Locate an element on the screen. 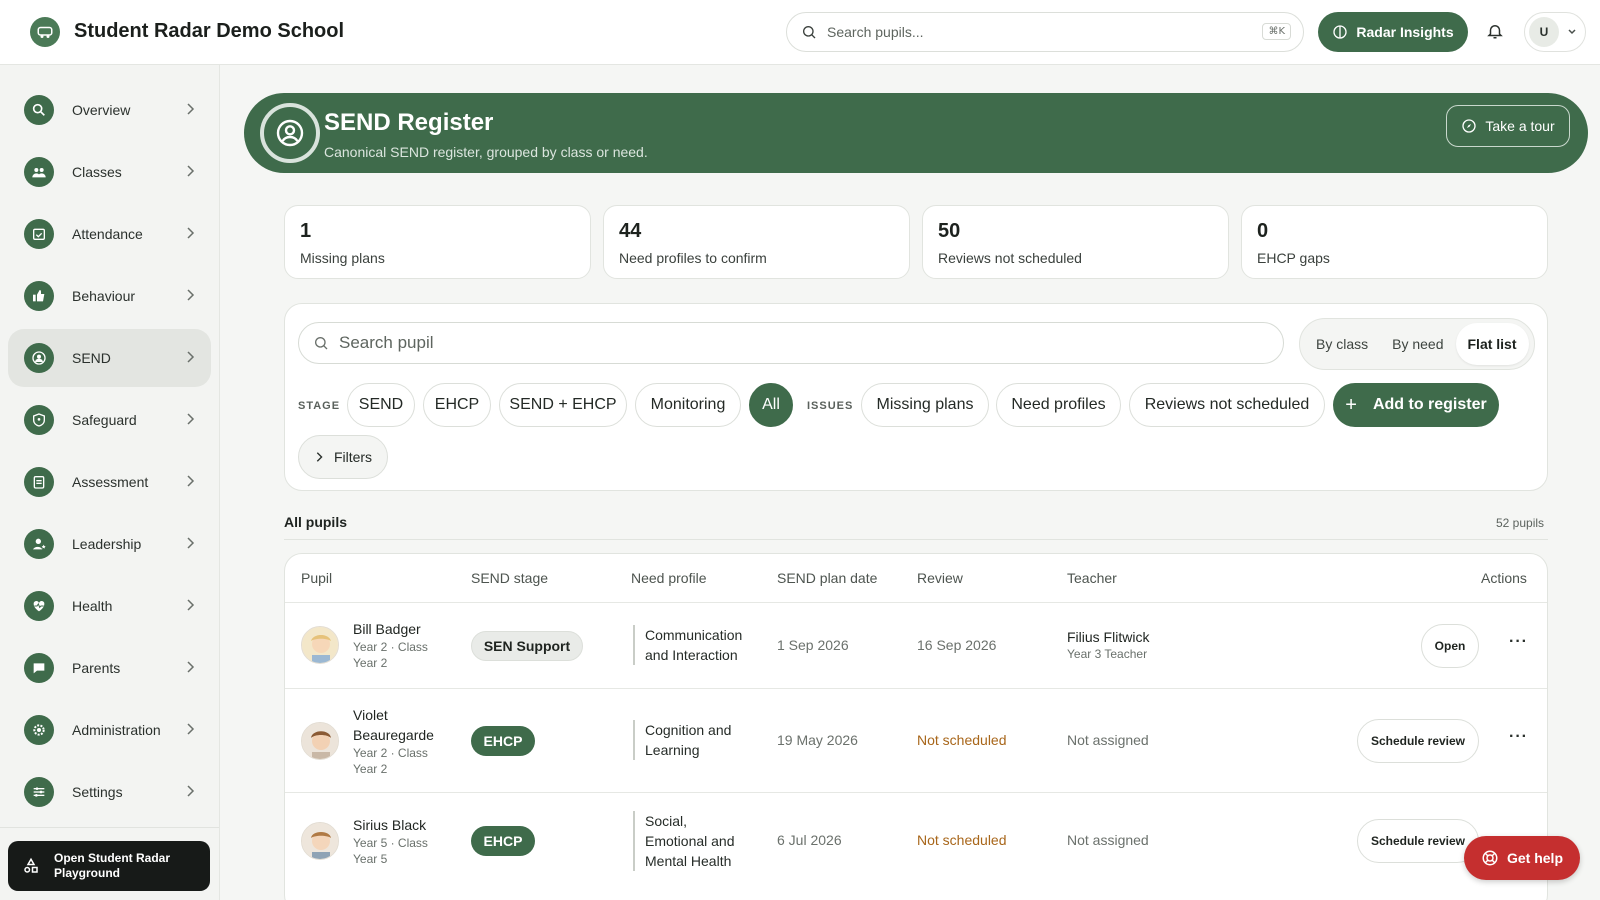 Image resolution: width=1600 pixels, height=900 pixels. open-playground-button: Open Student Radar Playground is located at coordinates (109, 866).